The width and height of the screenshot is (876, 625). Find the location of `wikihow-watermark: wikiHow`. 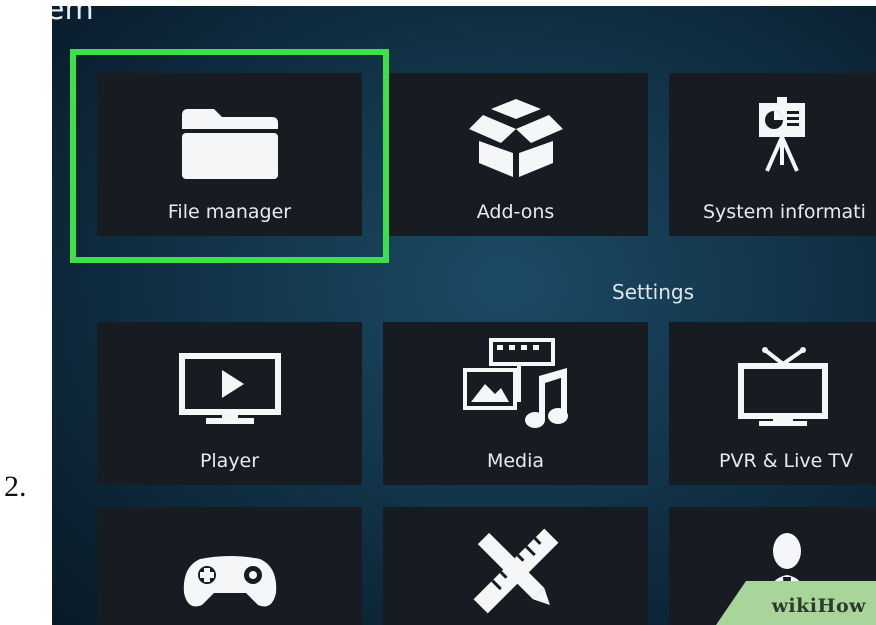

wikihow-watermark: wikiHow is located at coordinates (796, 603).